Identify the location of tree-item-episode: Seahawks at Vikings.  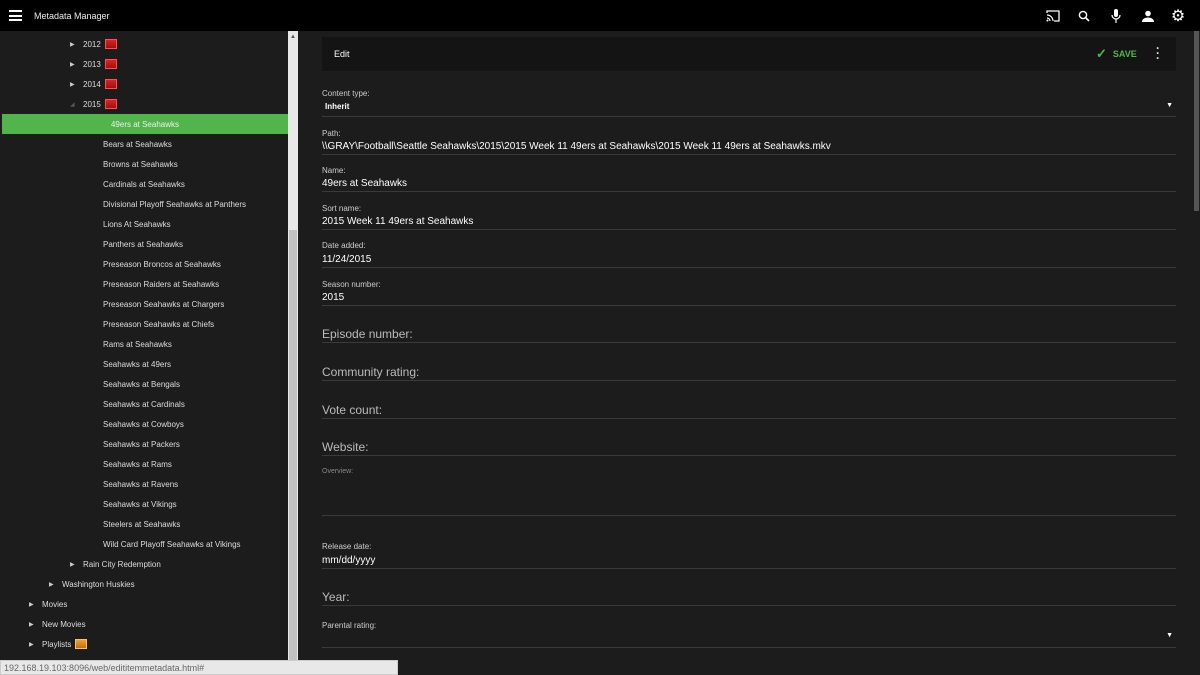
(140, 504).